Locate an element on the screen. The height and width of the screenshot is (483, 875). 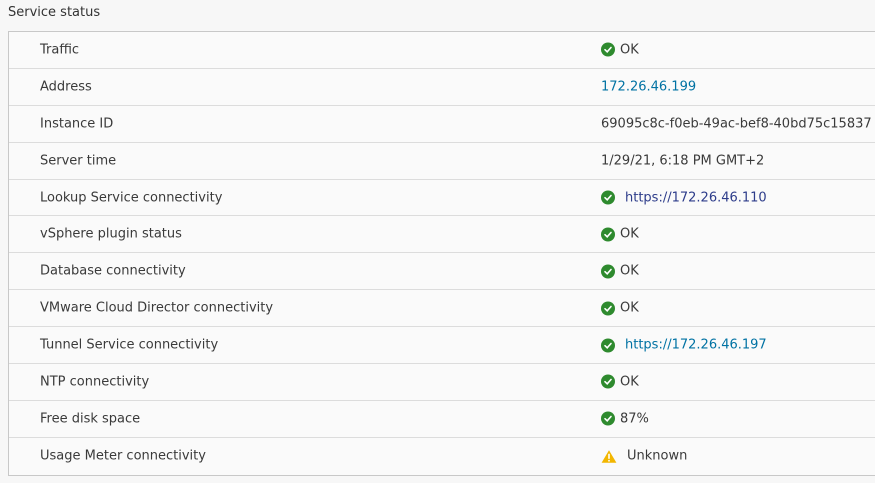
row-label: Instance ID is located at coordinates (77, 124).